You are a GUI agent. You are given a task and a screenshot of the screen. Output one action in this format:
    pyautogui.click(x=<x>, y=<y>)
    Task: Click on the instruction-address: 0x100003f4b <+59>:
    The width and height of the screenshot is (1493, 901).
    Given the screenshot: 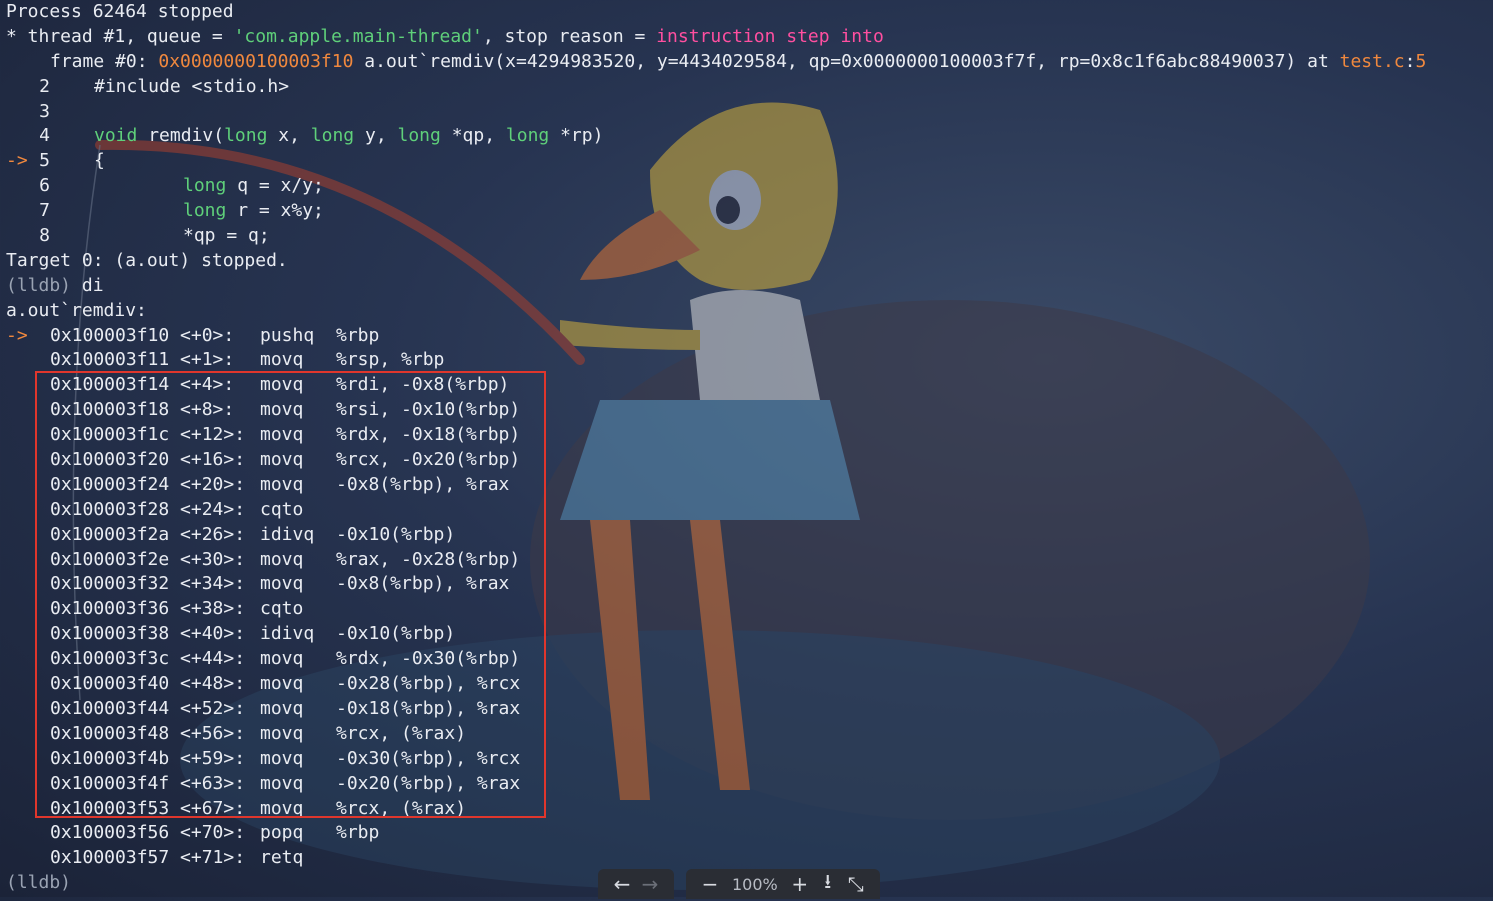 What is the action you would take?
    pyautogui.click(x=148, y=758)
    